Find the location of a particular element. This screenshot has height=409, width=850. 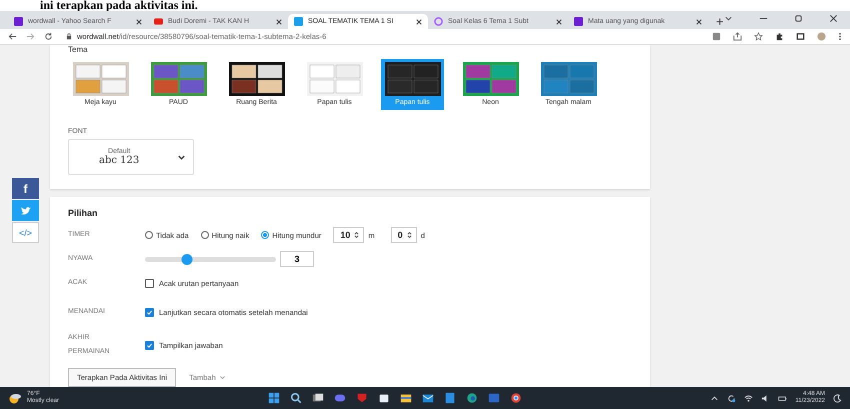

lives-slider is located at coordinates (210, 259).